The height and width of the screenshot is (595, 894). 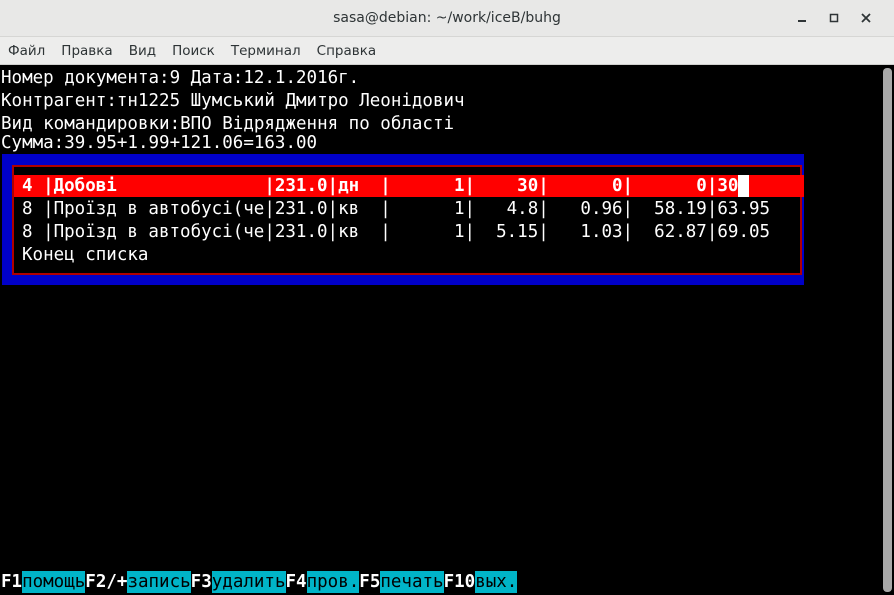 I want to click on window-title: sasa@debian: ~/work/iceB/buhg, so click(x=447, y=18).